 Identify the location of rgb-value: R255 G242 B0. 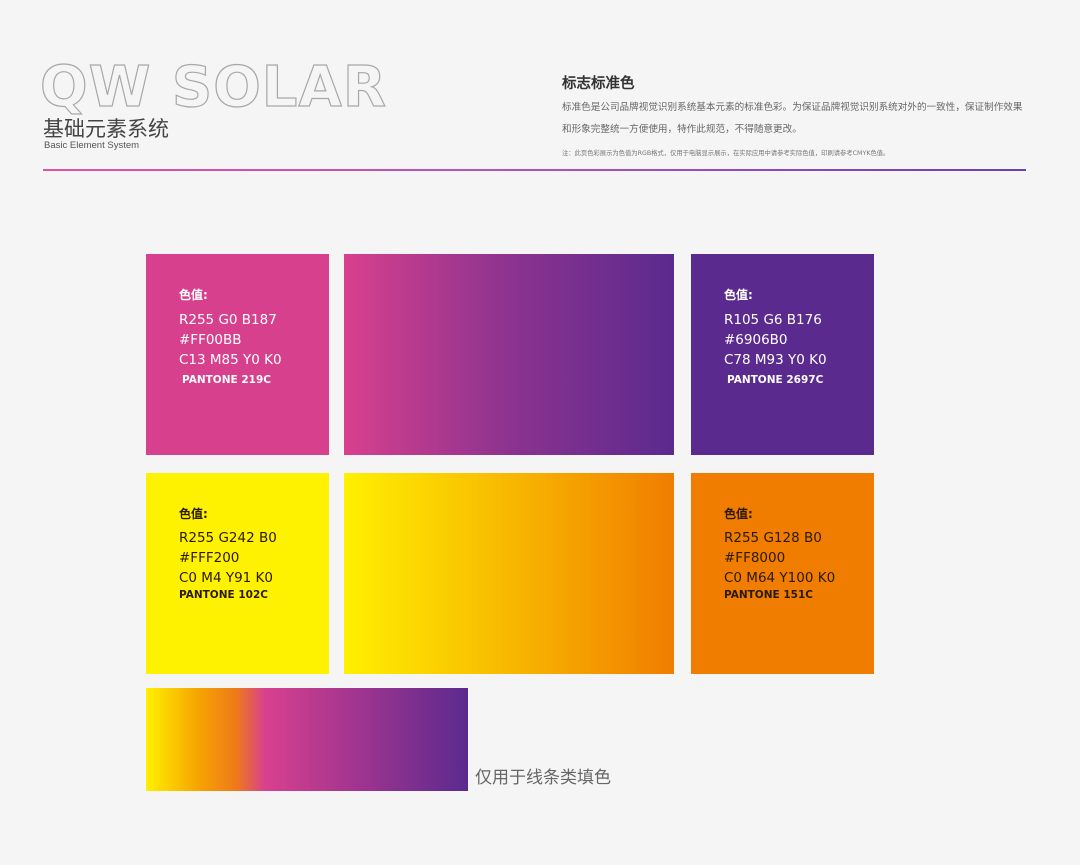
(228, 538).